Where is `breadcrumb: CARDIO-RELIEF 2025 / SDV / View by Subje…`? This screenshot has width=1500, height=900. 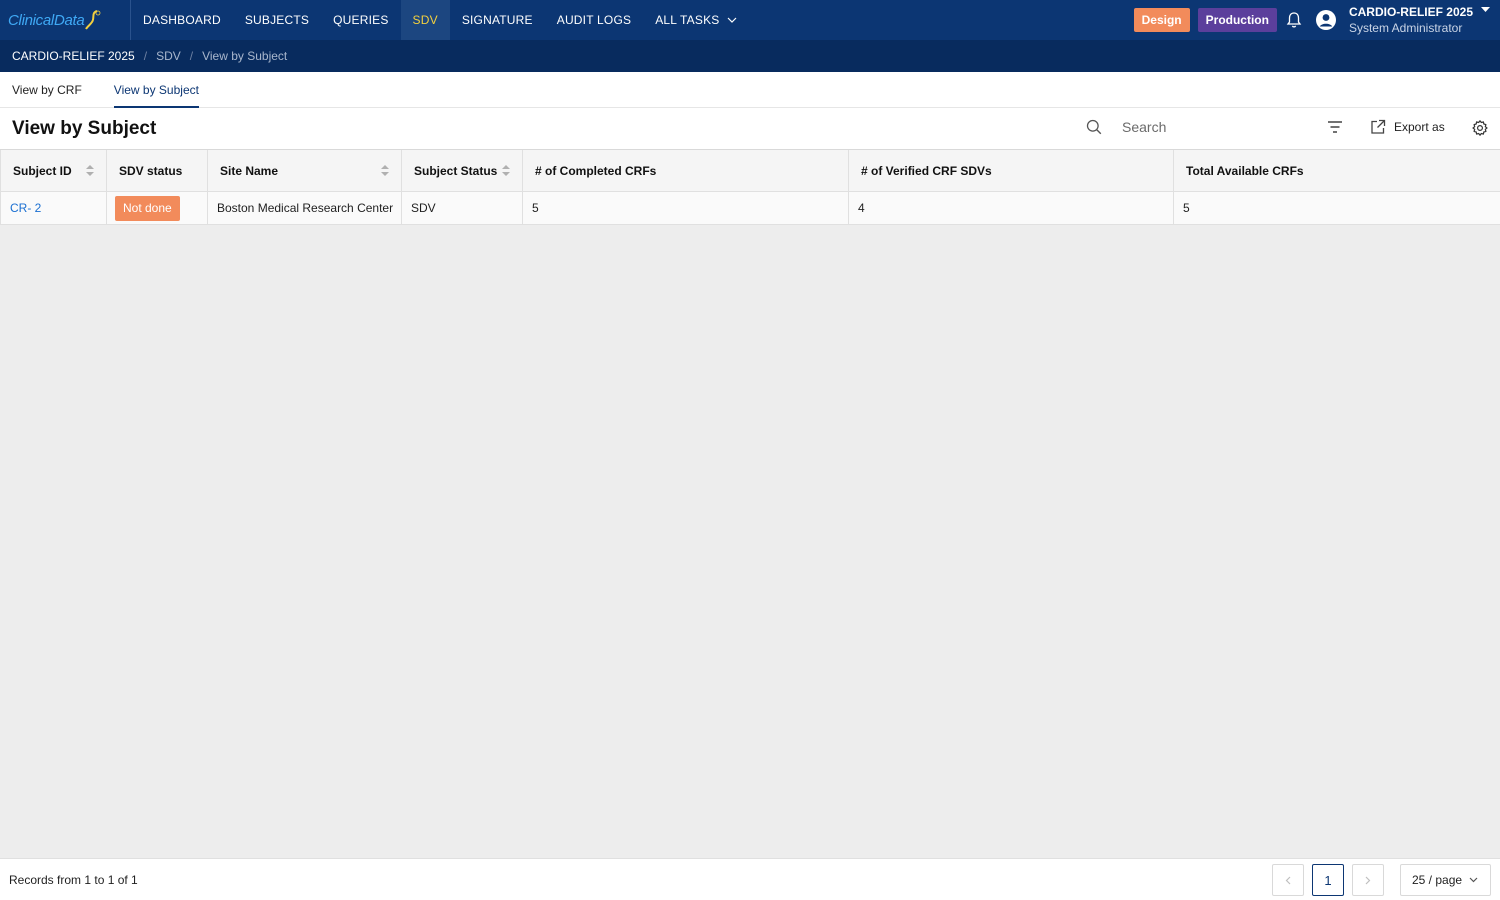 breadcrumb: CARDIO-RELIEF 2025 / SDV / View by Subje… is located at coordinates (750, 56).